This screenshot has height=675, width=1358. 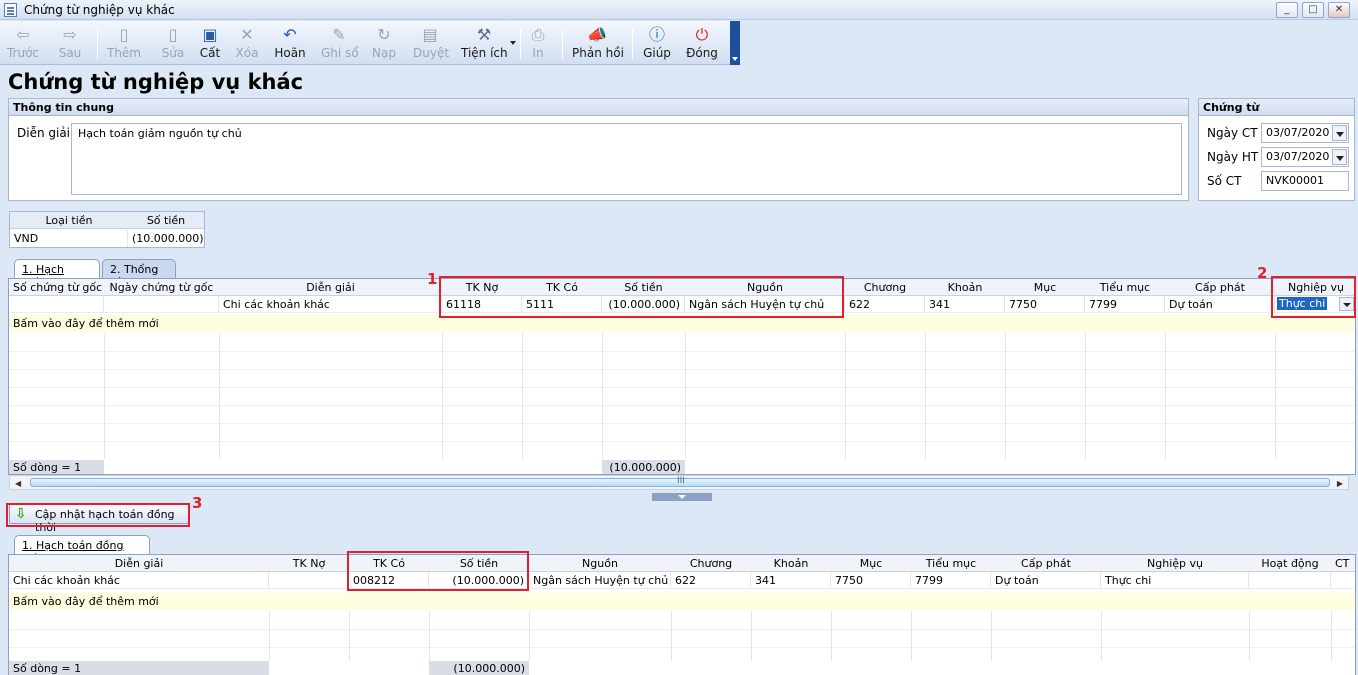 I want to click on description-label: Diễn giải, so click(x=44, y=133).